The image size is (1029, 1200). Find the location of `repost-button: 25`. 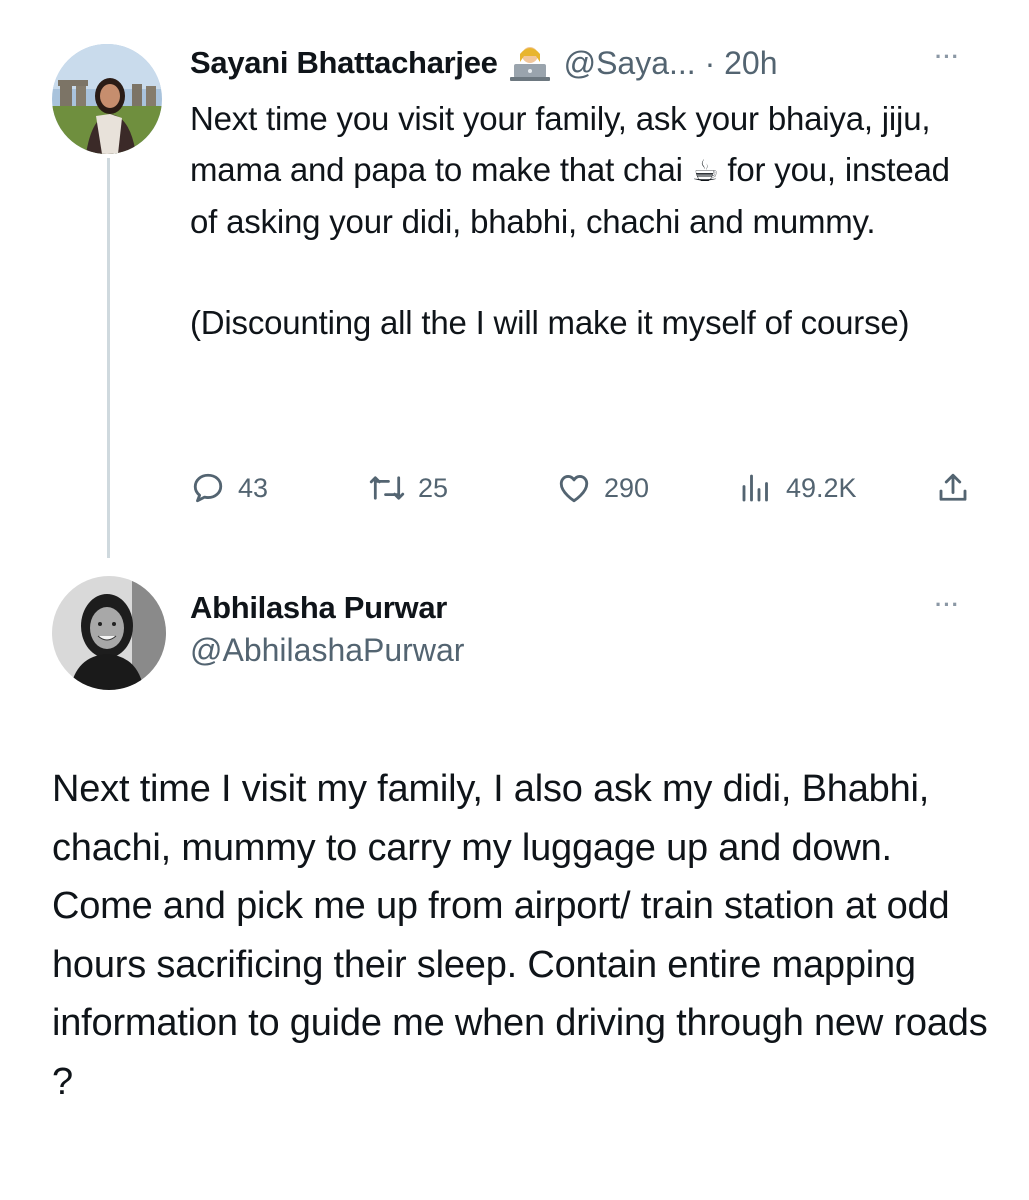

repost-button: 25 is located at coordinates (408, 488).